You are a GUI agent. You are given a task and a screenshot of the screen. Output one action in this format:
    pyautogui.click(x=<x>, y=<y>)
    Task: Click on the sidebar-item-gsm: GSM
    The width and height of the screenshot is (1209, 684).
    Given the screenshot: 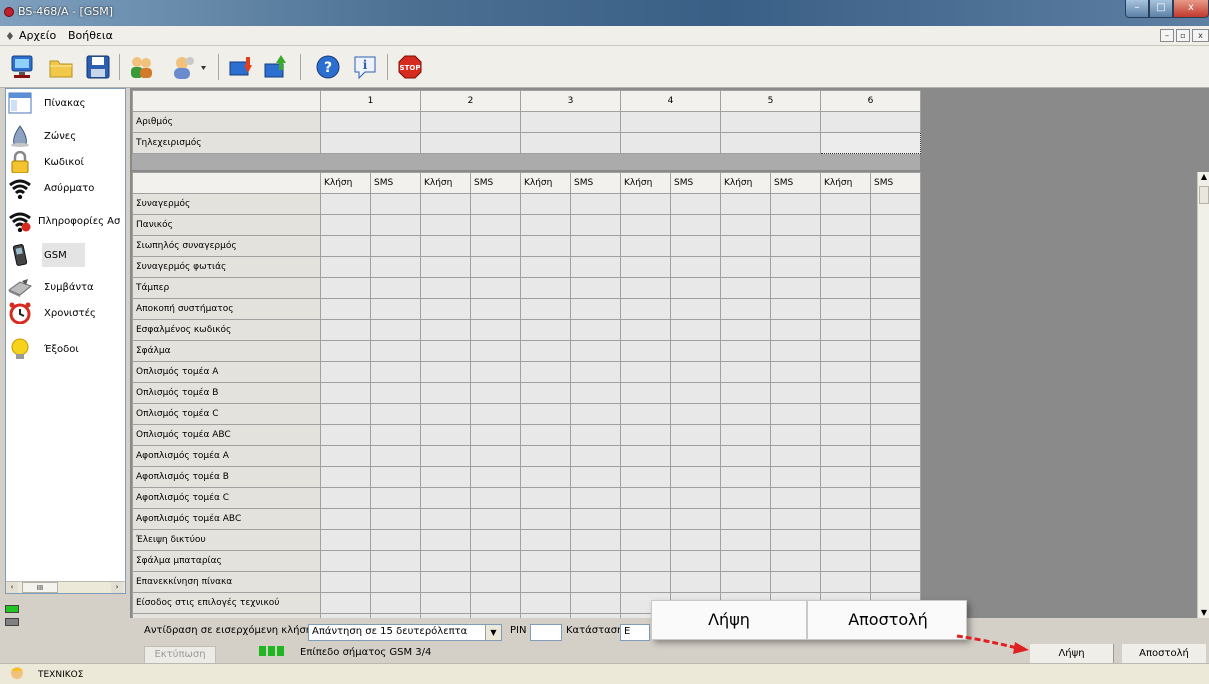 What is the action you would take?
    pyautogui.click(x=65, y=255)
    